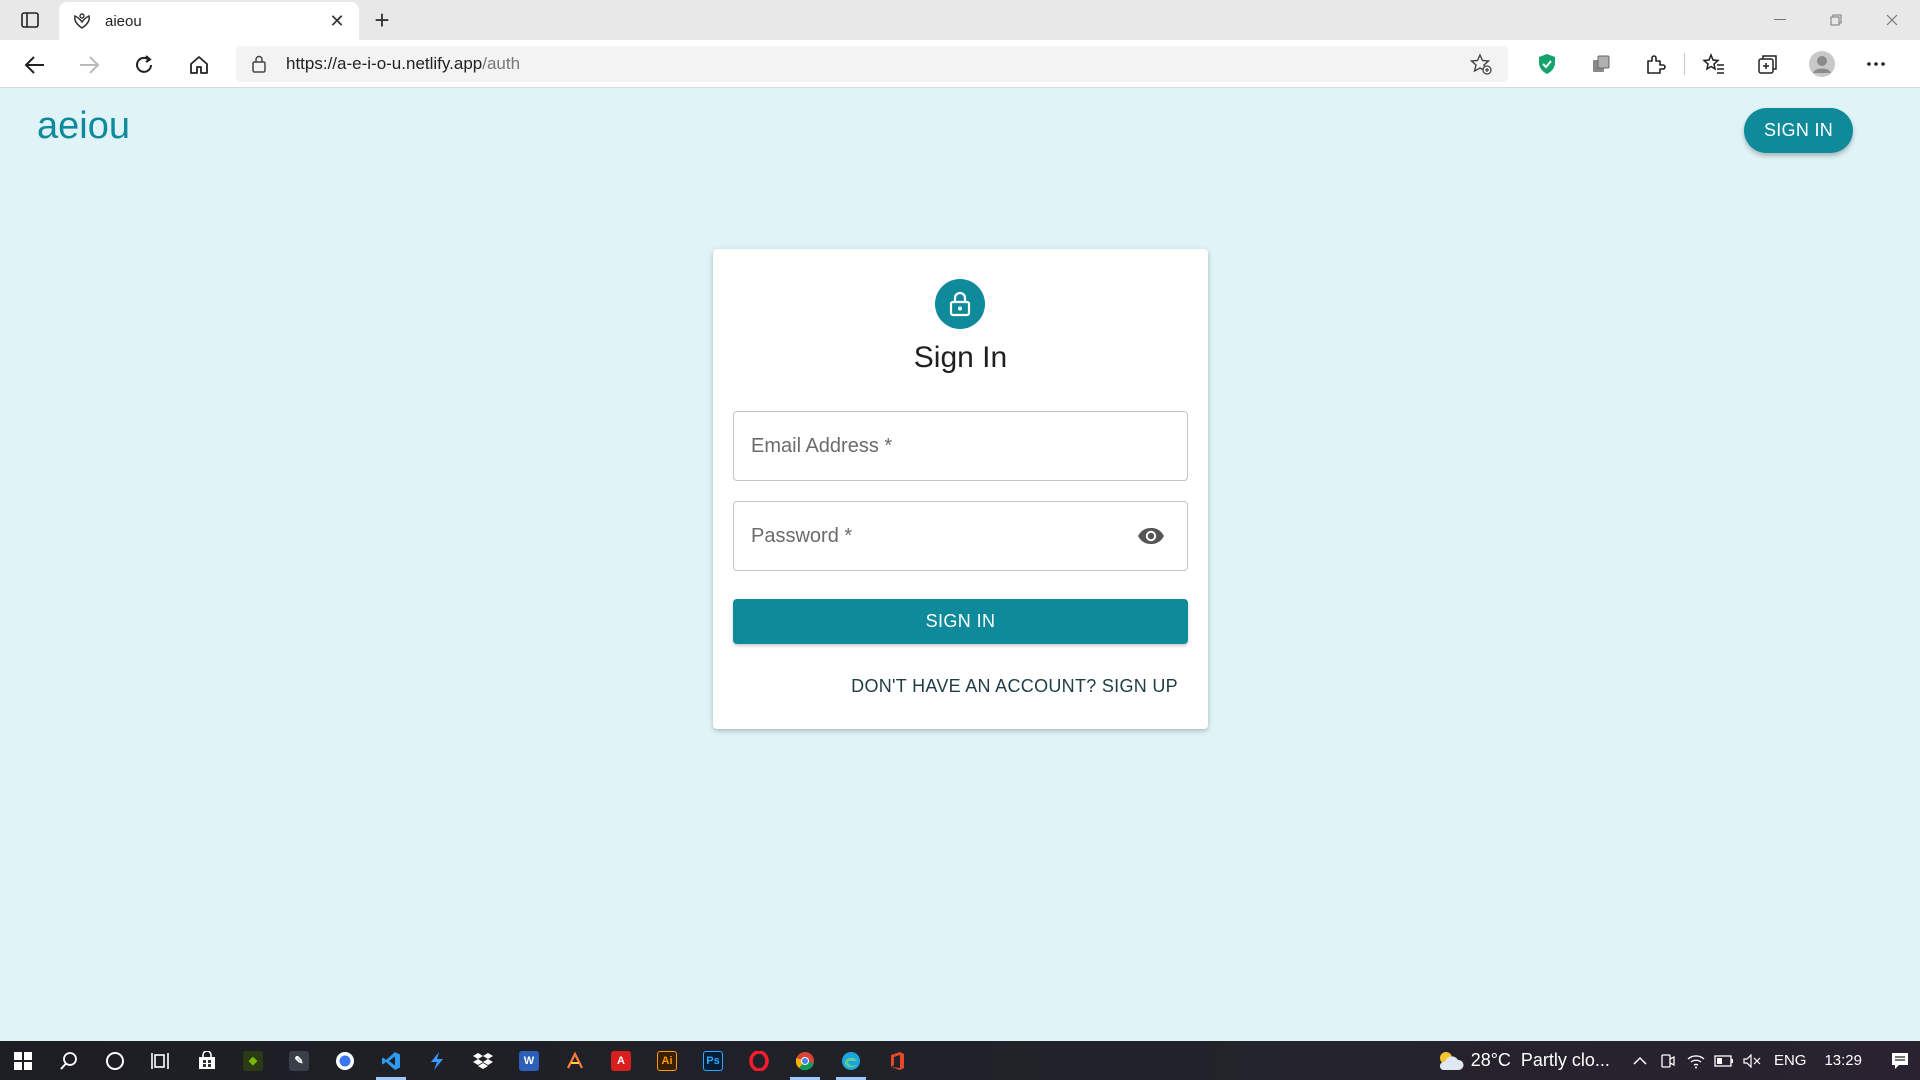 The height and width of the screenshot is (1080, 1920). Describe the element at coordinates (345, 1060) in the screenshot. I see `signal-icon` at that location.